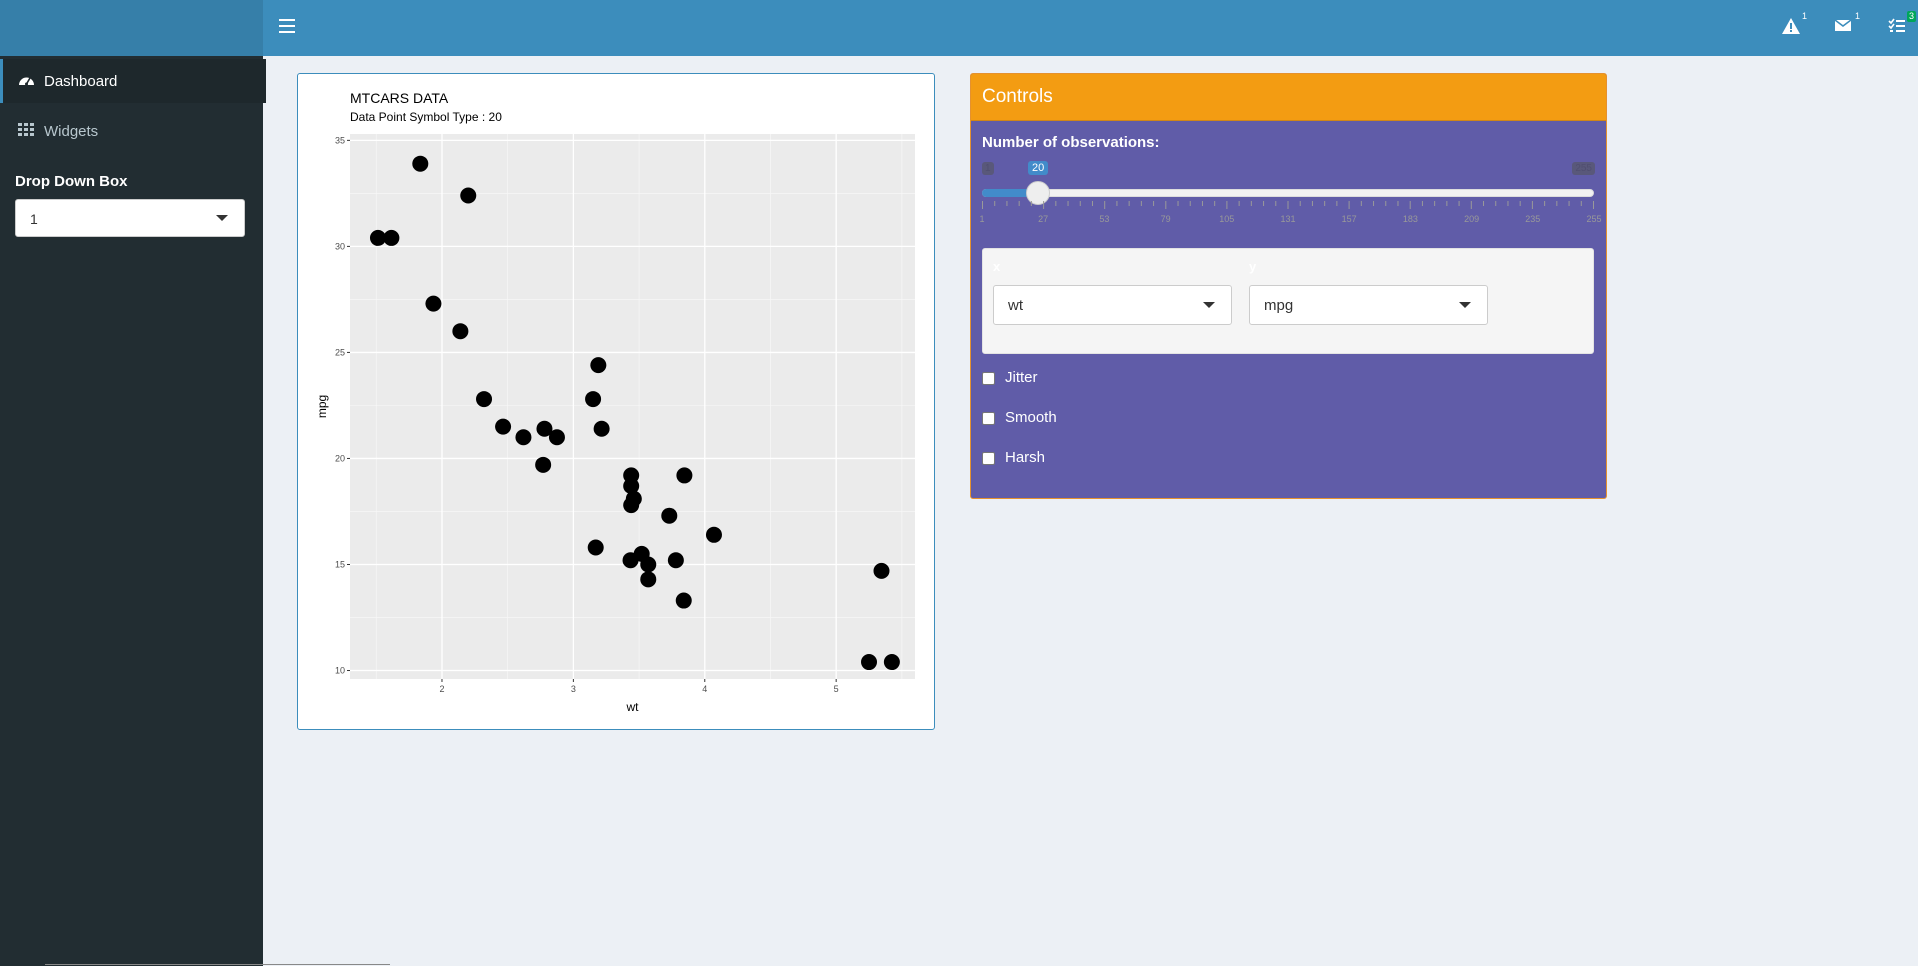  Describe the element at coordinates (1288, 193) in the screenshot. I see `slider-track` at that location.